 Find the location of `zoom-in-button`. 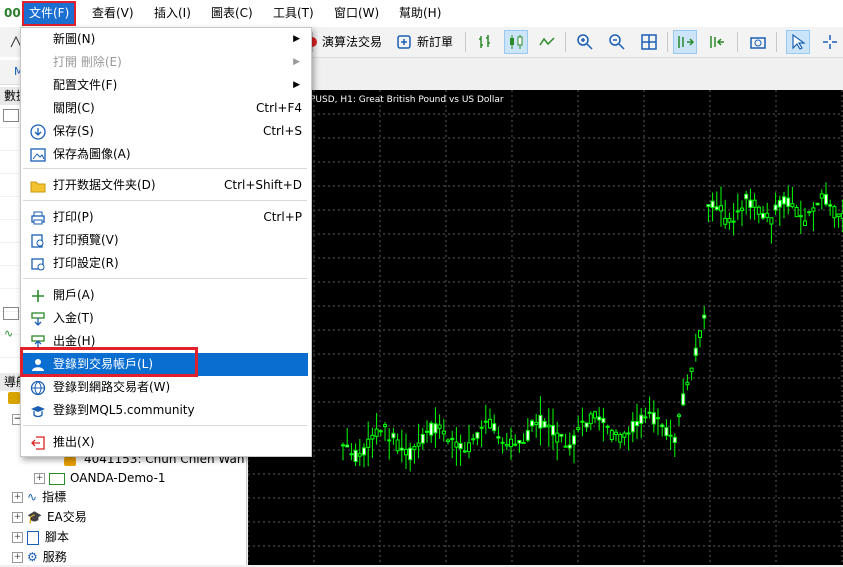

zoom-in-button is located at coordinates (585, 42).